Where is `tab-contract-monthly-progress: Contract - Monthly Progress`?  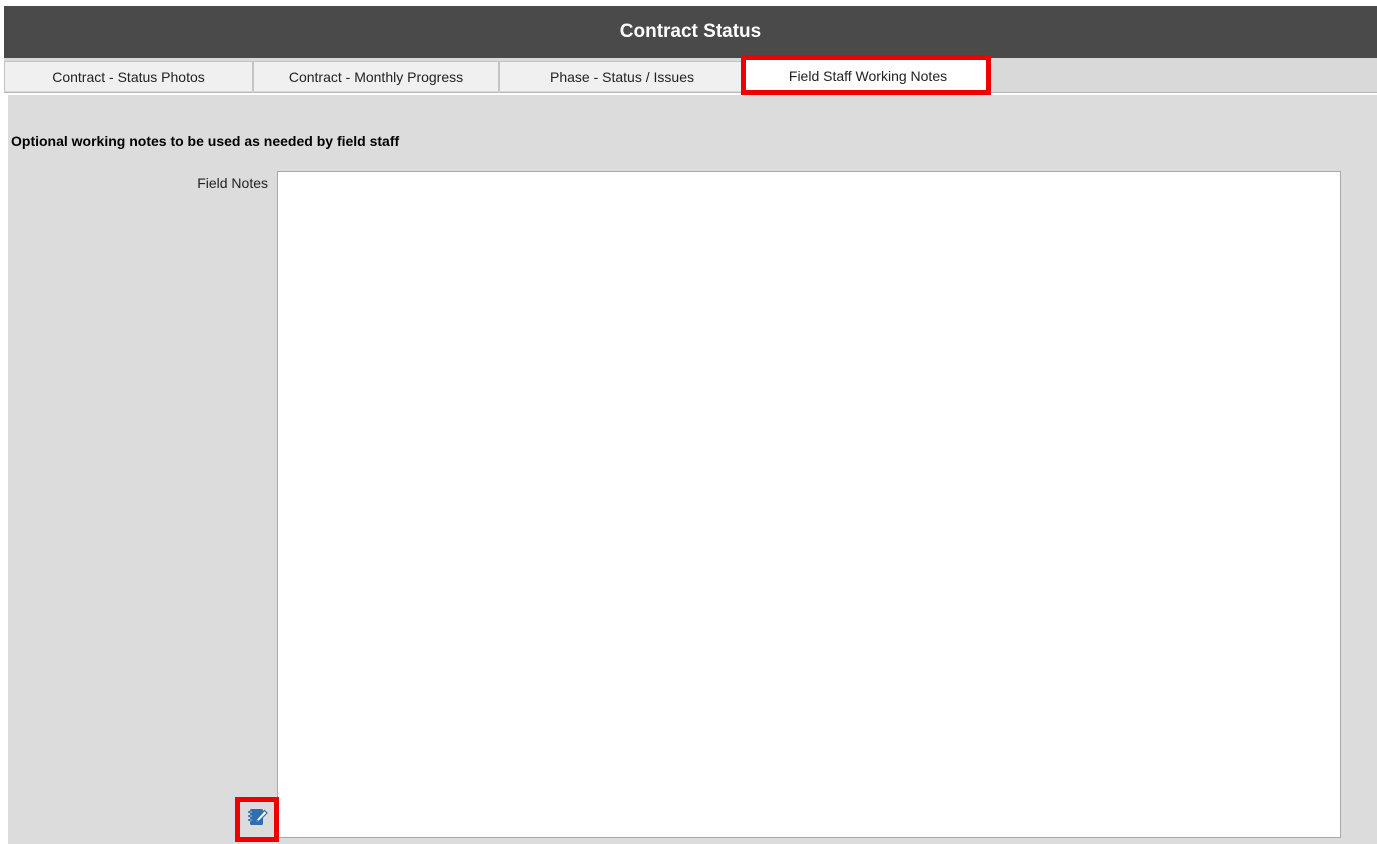
tab-contract-monthly-progress: Contract - Monthly Progress is located at coordinates (376, 76).